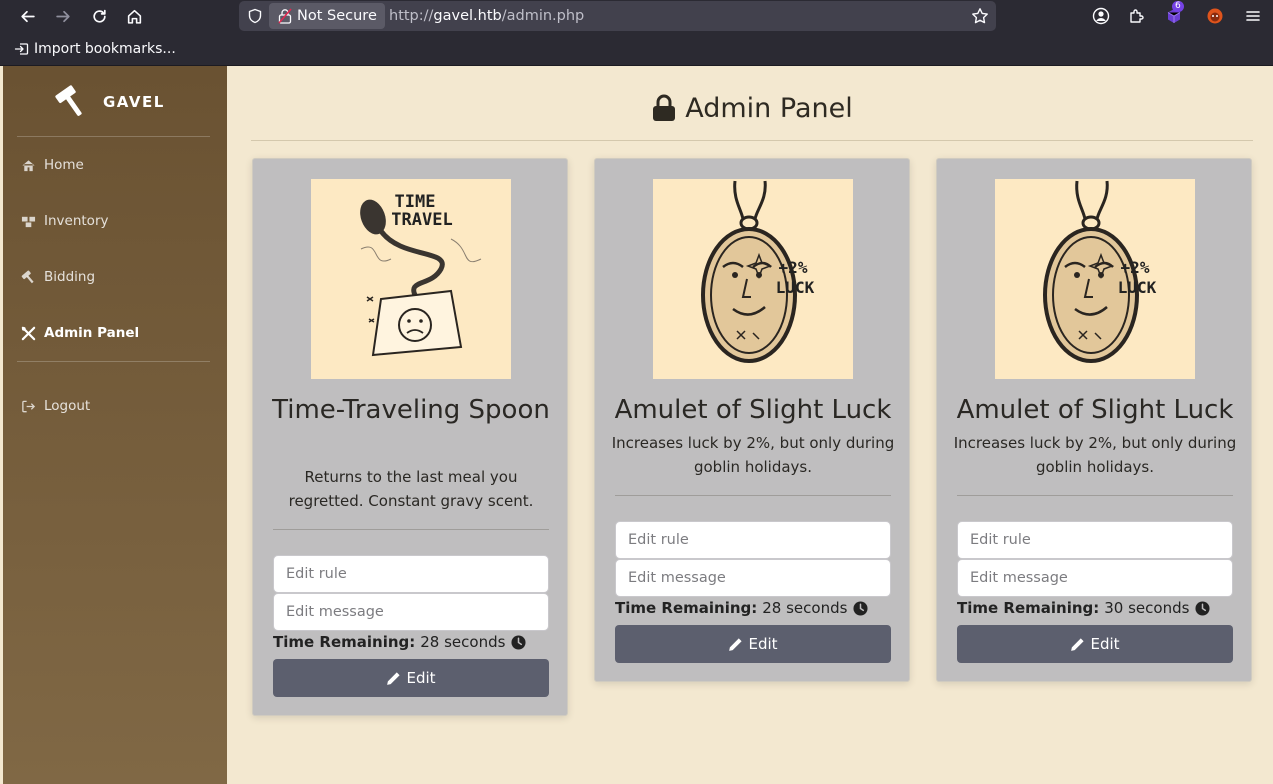  Describe the element at coordinates (1147, 608) in the screenshot. I see `time-remaining-value: 30 seconds` at that location.